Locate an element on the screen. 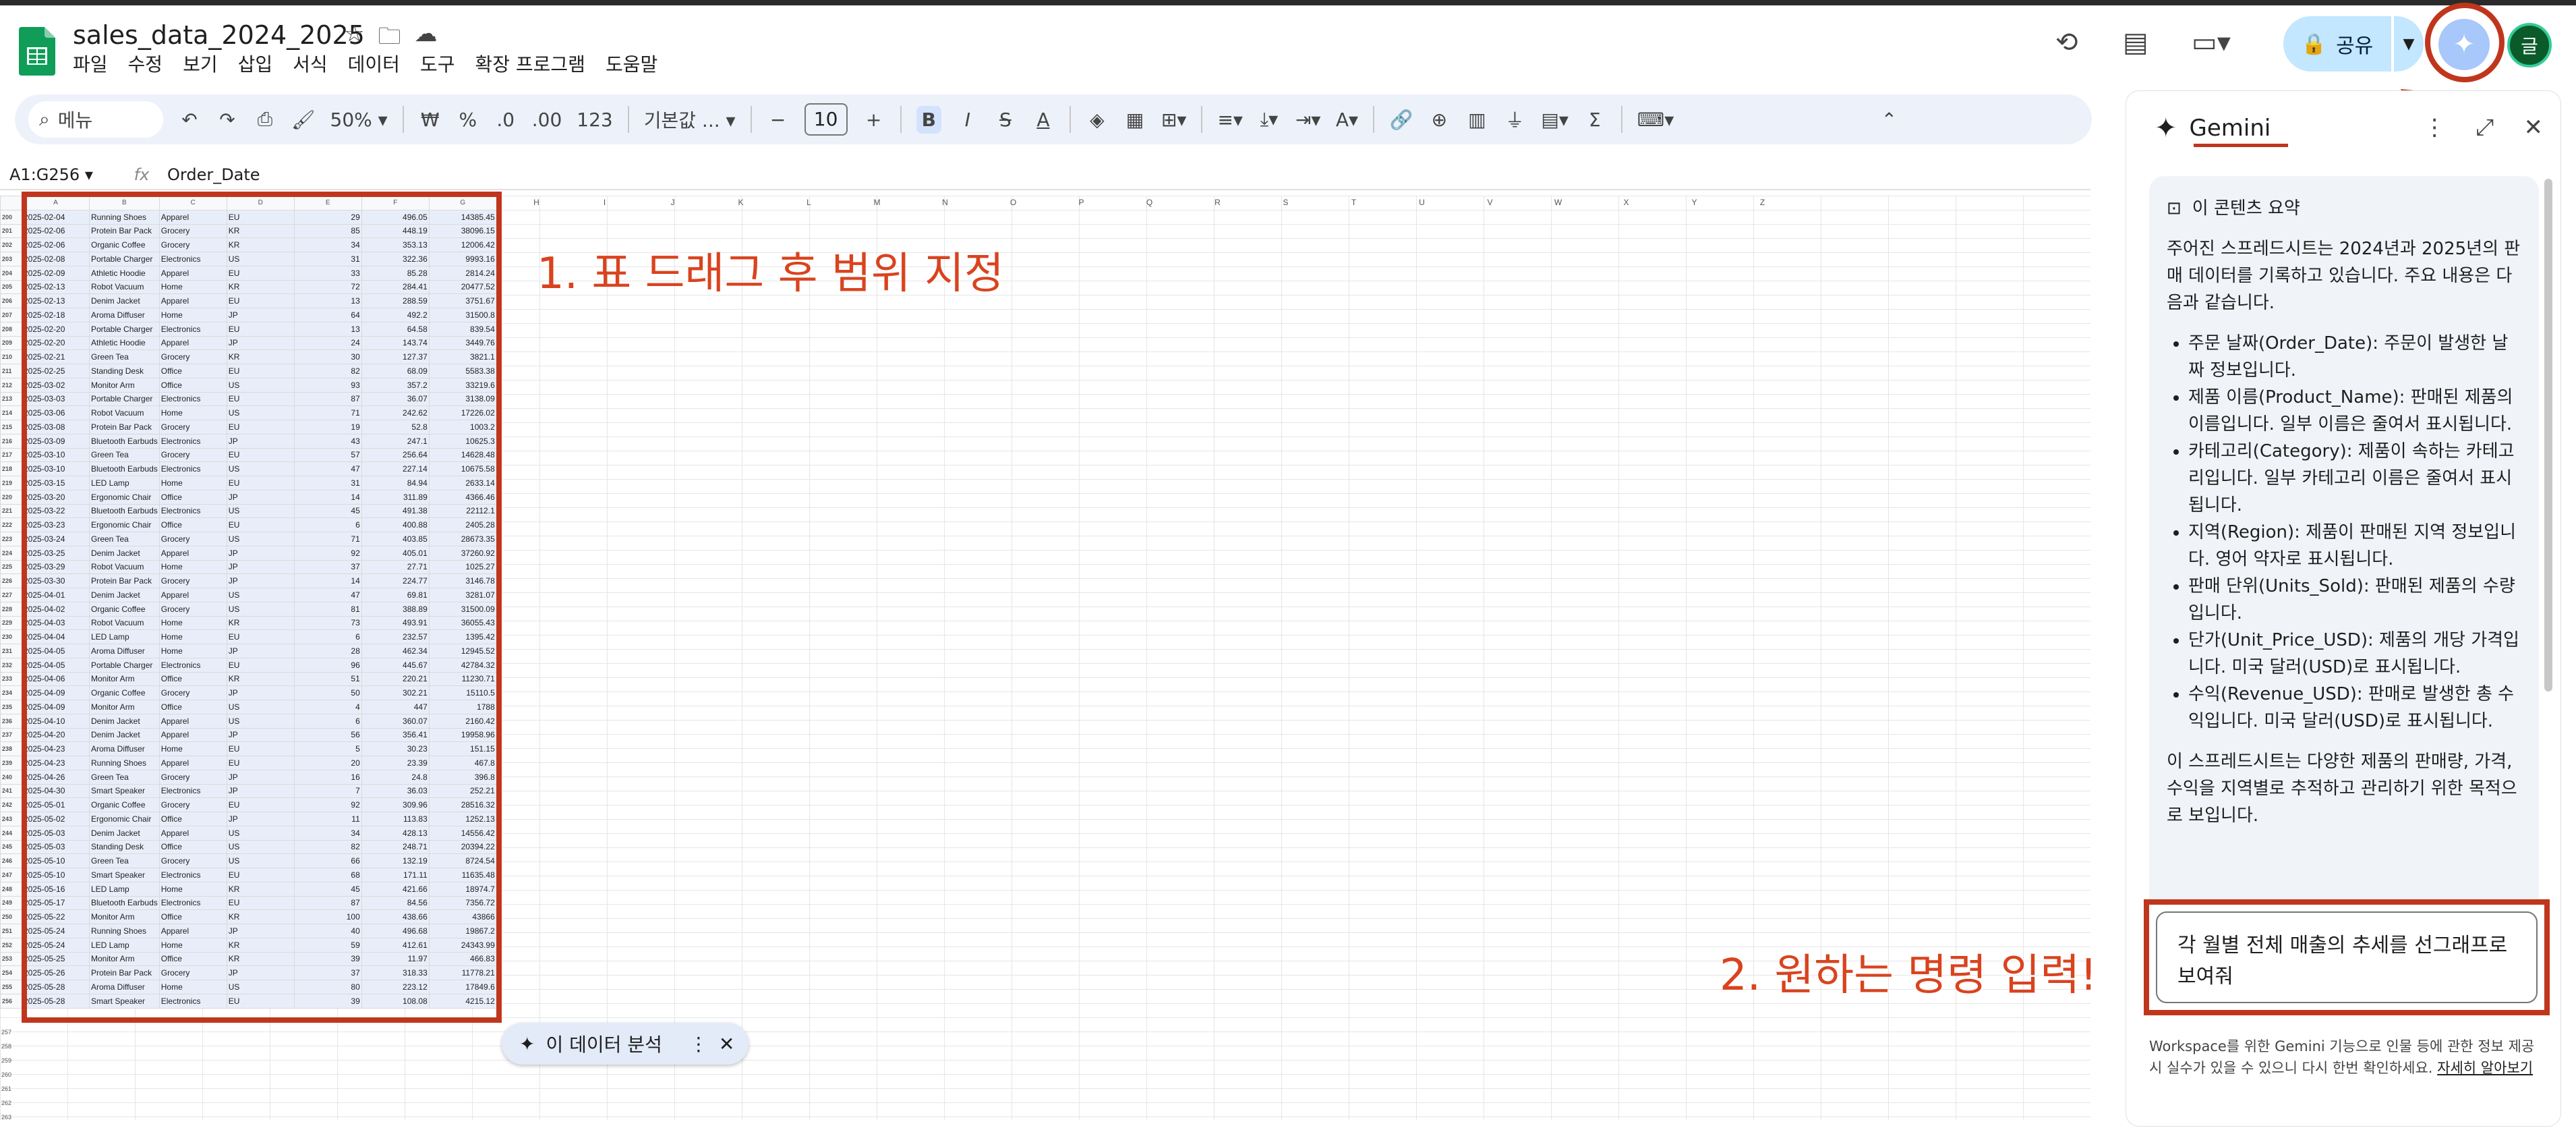 The height and width of the screenshot is (1128, 2576). table-cell: 37 is located at coordinates (327, 972).